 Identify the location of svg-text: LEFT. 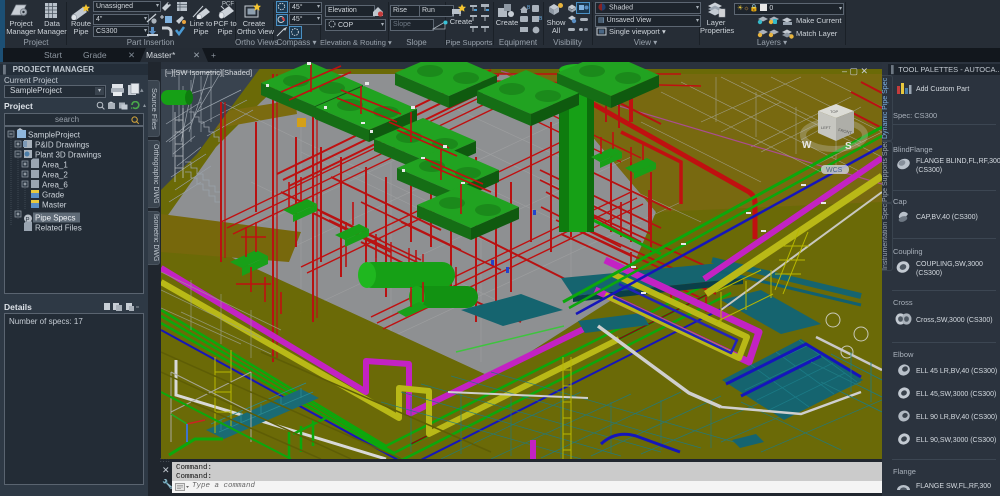
(826, 127).